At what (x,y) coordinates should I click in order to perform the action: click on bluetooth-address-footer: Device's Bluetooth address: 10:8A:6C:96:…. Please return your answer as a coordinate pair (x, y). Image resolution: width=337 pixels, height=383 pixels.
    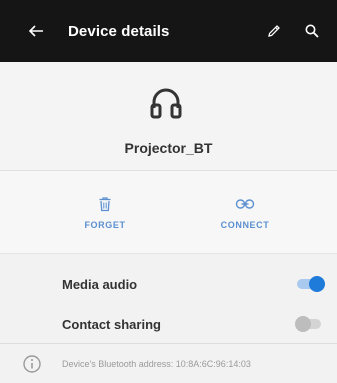
    Looking at the image, I should click on (168, 363).